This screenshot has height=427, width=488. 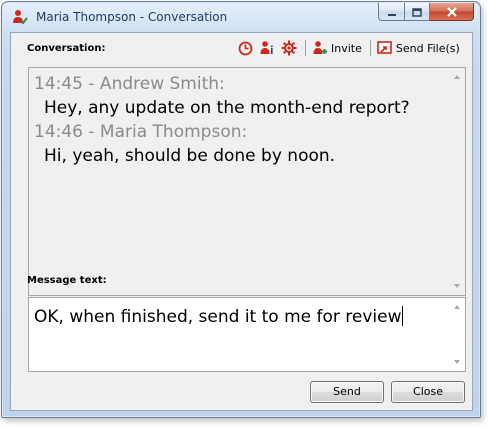 What do you see at coordinates (402, 316) in the screenshot?
I see `text-caret` at bounding box center [402, 316].